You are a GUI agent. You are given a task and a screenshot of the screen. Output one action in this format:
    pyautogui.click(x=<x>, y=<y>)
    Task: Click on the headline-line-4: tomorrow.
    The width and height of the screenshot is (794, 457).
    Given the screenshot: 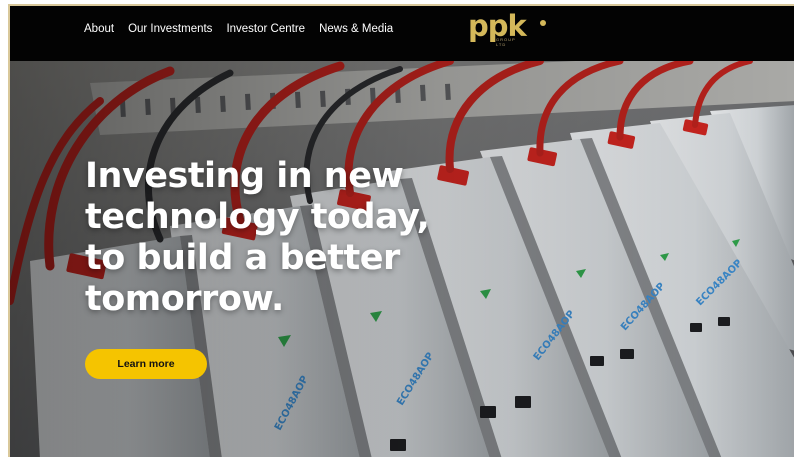 What is the action you would take?
    pyautogui.click(x=184, y=299)
    